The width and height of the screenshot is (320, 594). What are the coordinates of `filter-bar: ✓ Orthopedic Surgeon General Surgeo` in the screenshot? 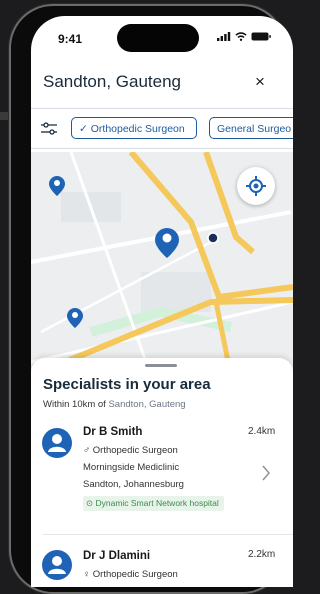 It's located at (162, 131).